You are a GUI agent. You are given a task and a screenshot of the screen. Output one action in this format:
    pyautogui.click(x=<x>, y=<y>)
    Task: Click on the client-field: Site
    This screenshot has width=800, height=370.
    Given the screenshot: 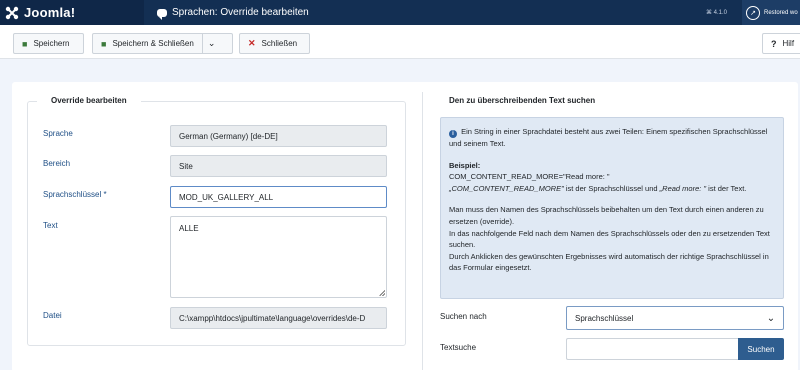 What is the action you would take?
    pyautogui.click(x=278, y=166)
    